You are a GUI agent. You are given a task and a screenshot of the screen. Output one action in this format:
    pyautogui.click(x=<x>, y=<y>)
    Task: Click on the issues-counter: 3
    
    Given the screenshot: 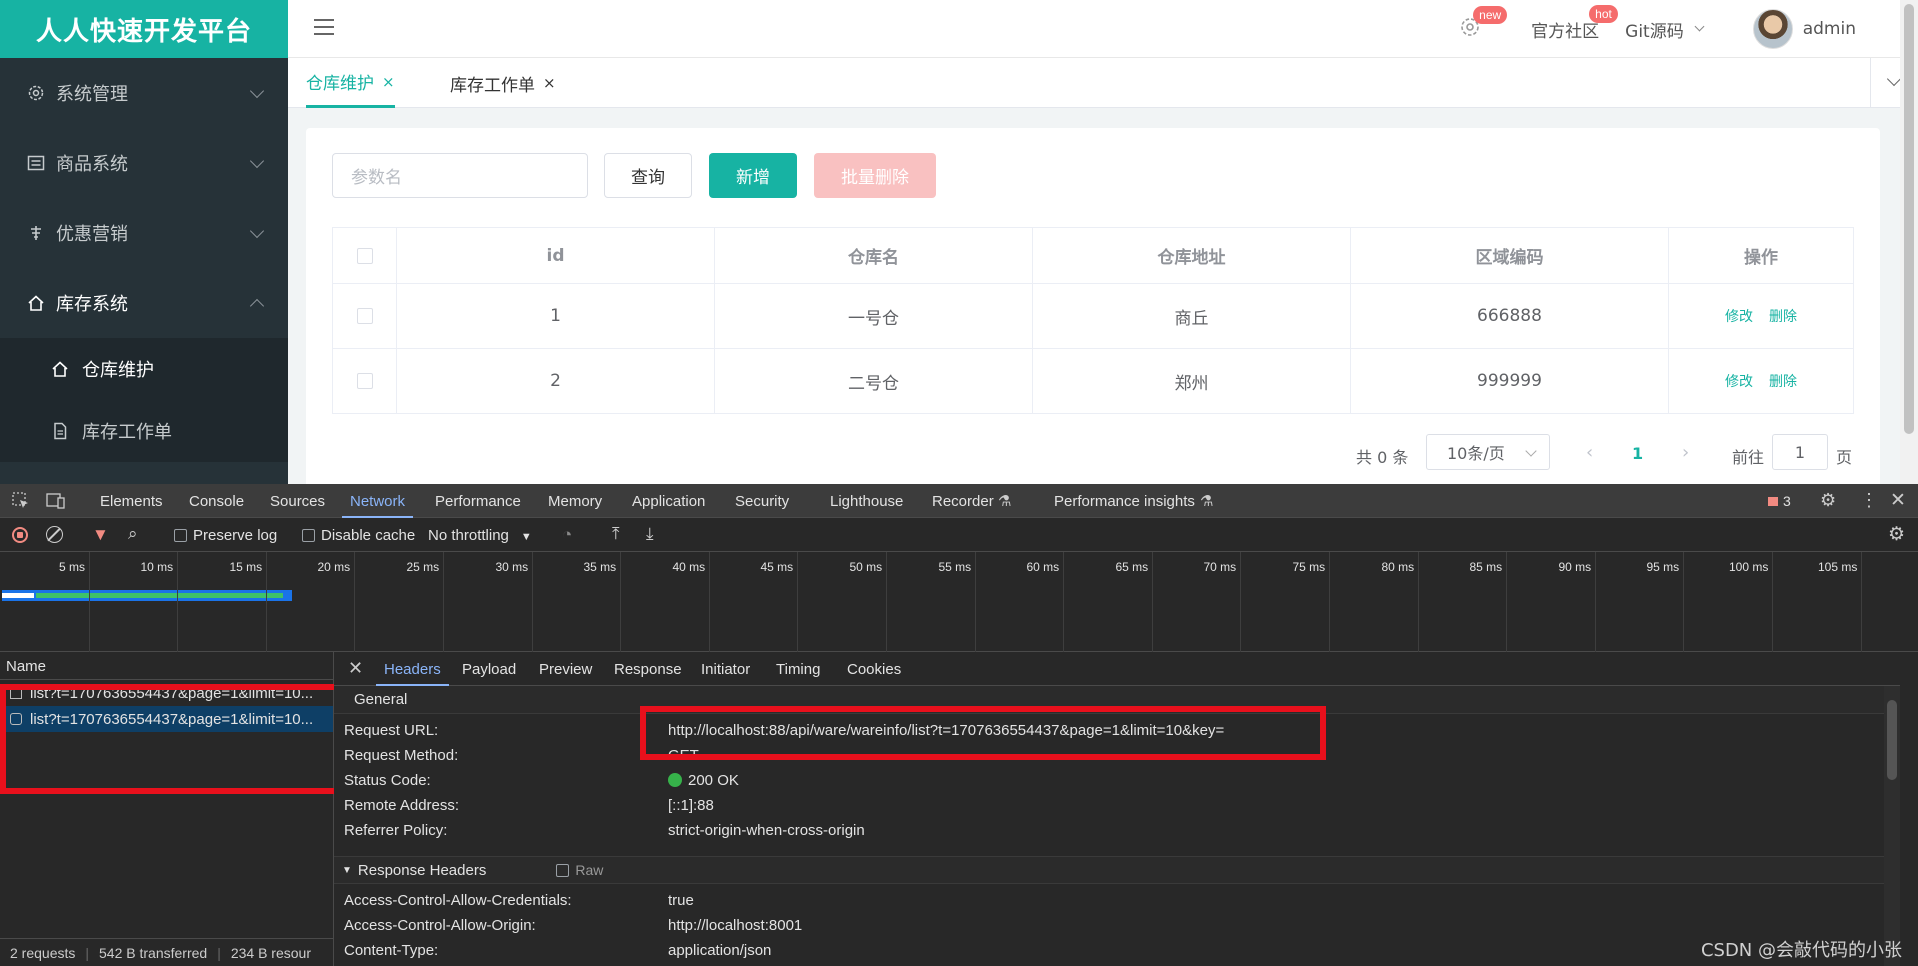 What is the action you would take?
    pyautogui.click(x=1779, y=501)
    